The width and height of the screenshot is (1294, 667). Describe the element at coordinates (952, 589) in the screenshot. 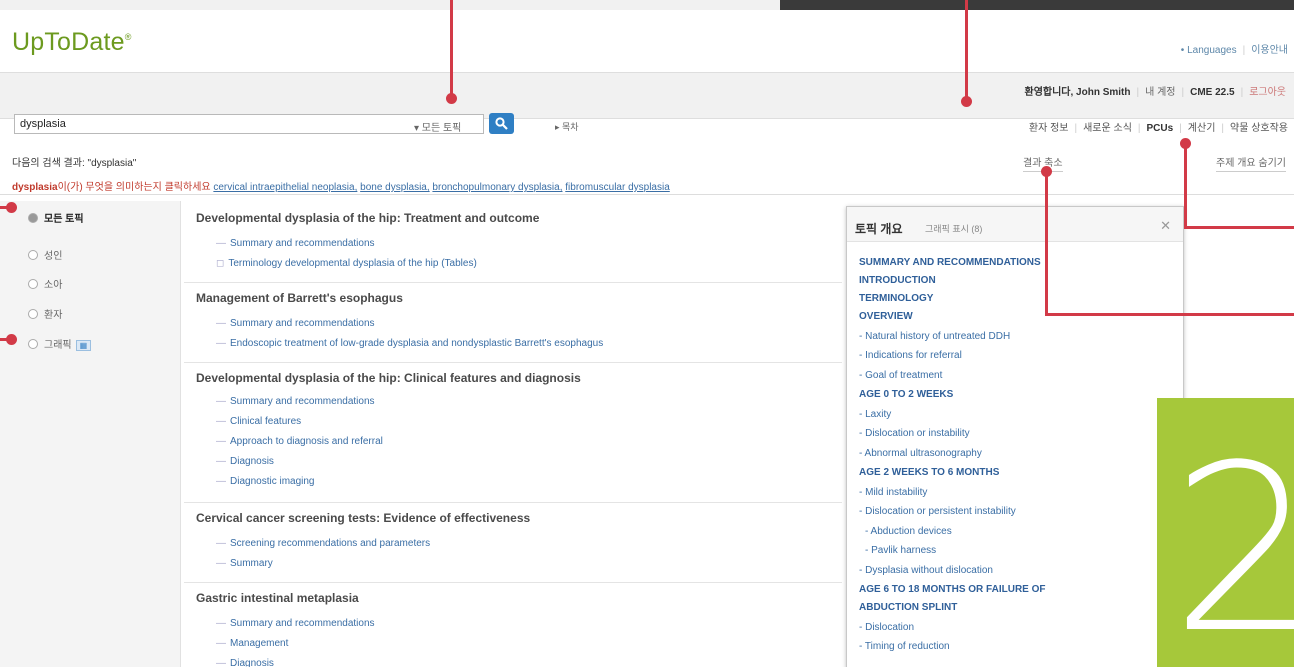

I see `outline-section-link: AGE 6 TO 18 MONTHS OR FAILURE OF` at that location.